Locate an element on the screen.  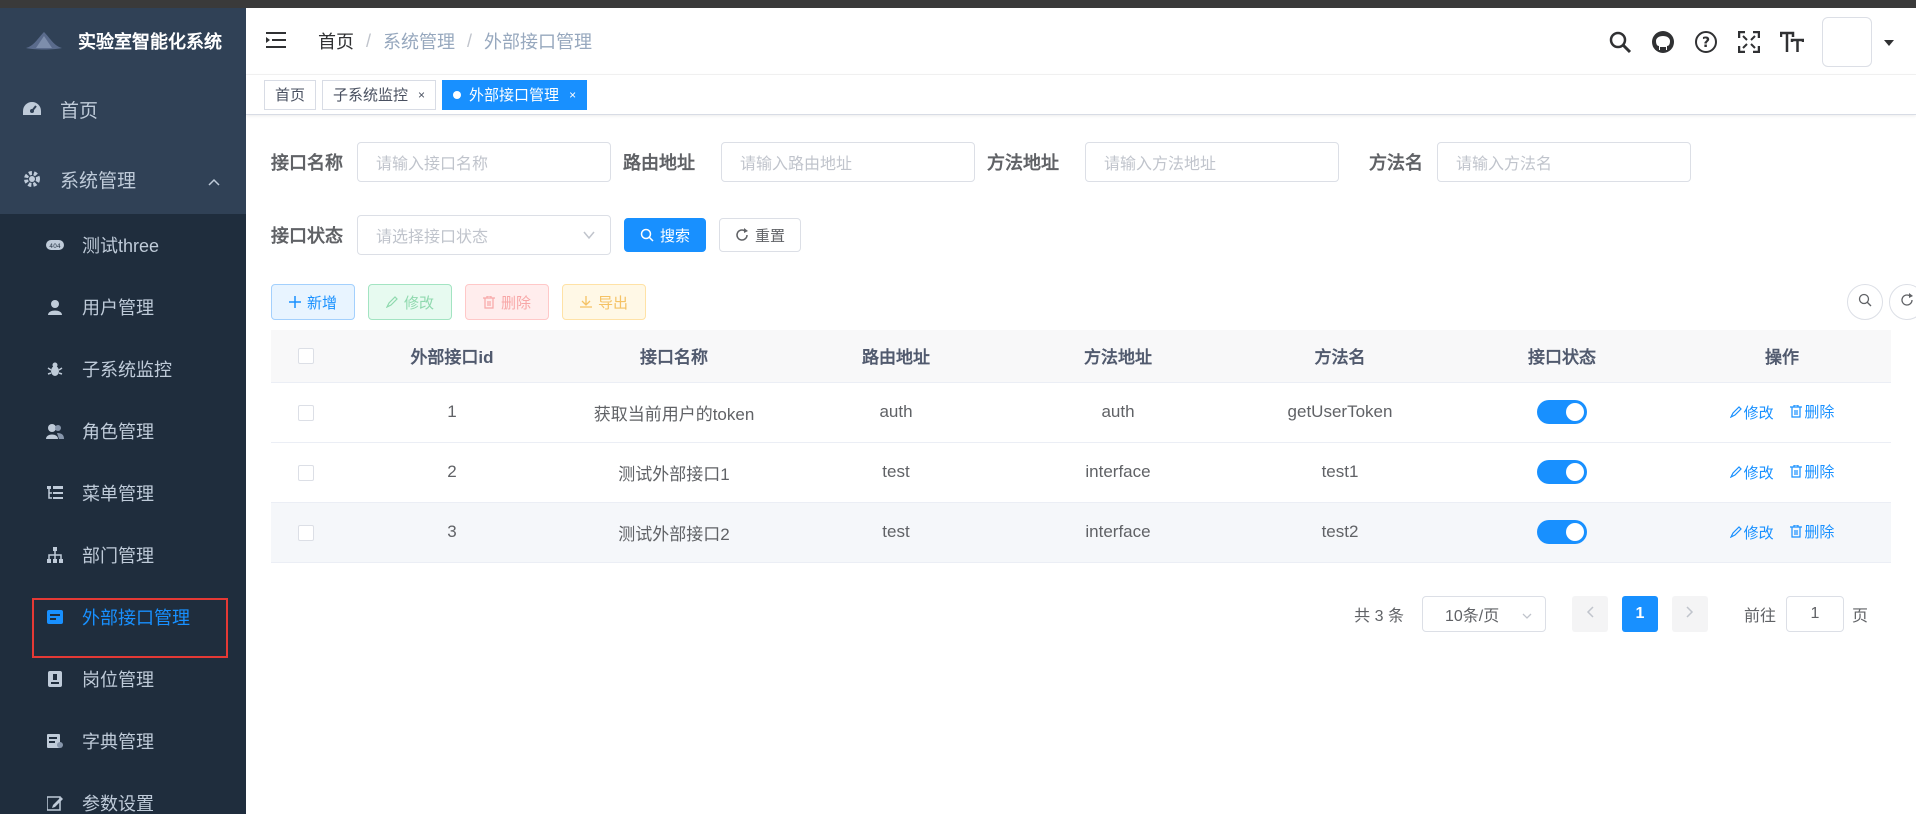
chevron-right-icon is located at coordinates (1690, 614).